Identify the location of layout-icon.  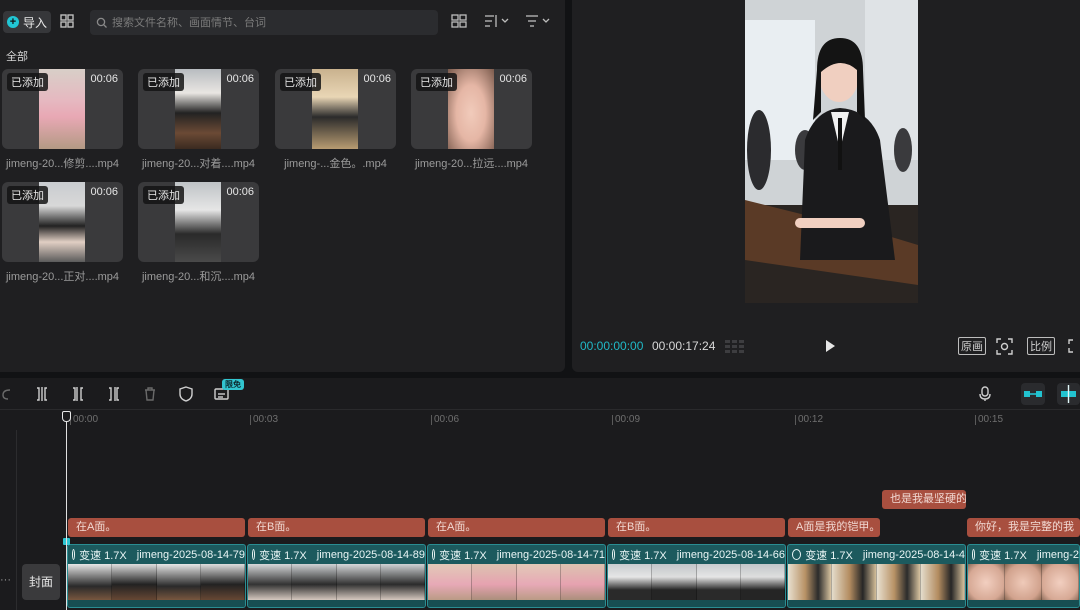
(459, 21).